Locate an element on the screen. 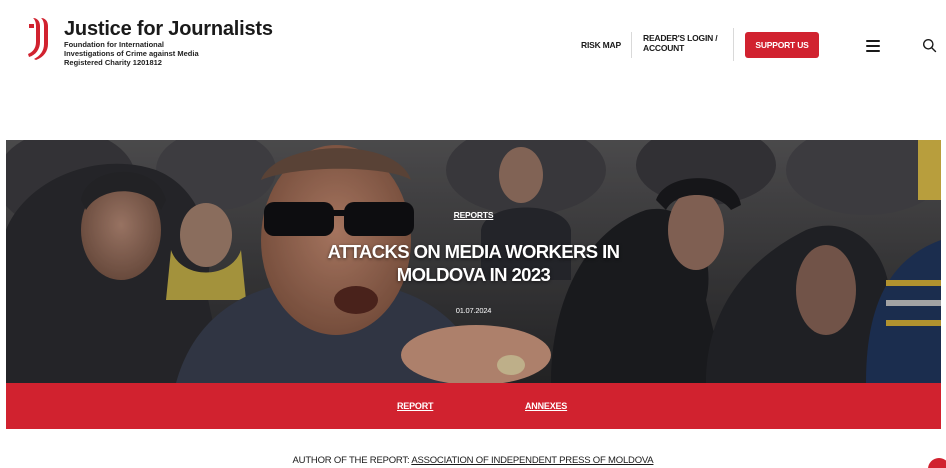 This screenshot has width=946, height=468. tab-annexes: ANNEXES is located at coordinates (546, 406).